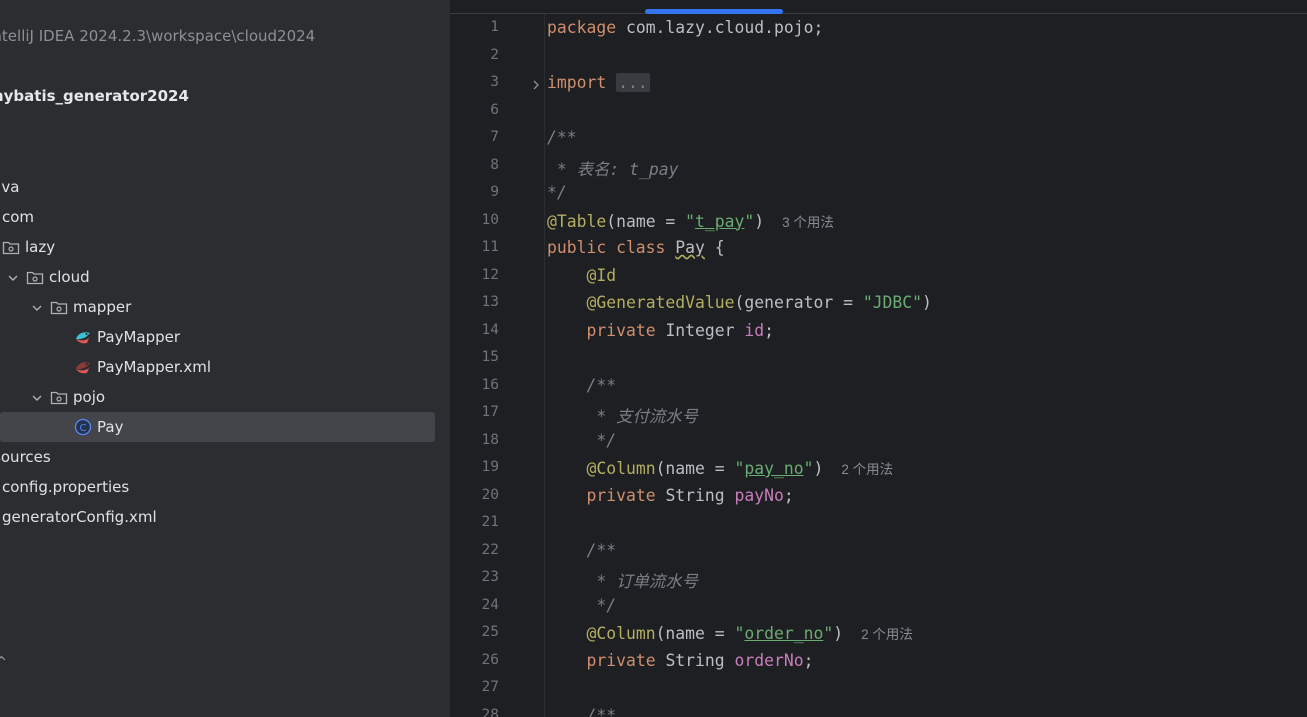 The height and width of the screenshot is (717, 1307). Describe the element at coordinates (878, 661) in the screenshot. I see `code-line: 26 private String orderNo;` at that location.